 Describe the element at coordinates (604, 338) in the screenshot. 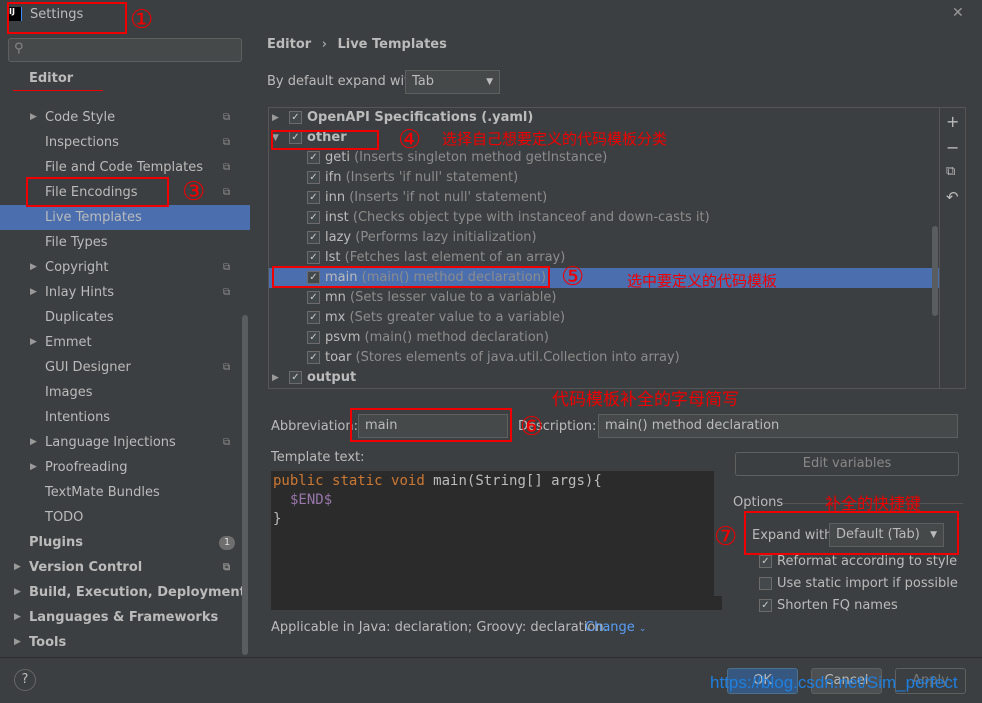

I see `template-item: ✓ psvm (main() method declaration)` at that location.